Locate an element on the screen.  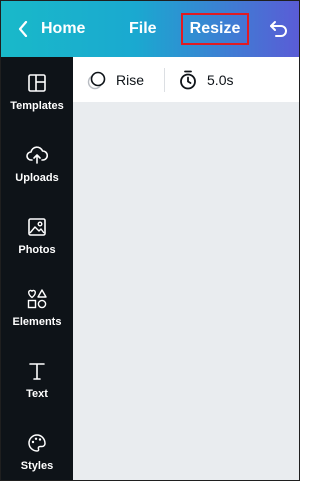
sidebar-item-label: Styles is located at coordinates (37, 466).